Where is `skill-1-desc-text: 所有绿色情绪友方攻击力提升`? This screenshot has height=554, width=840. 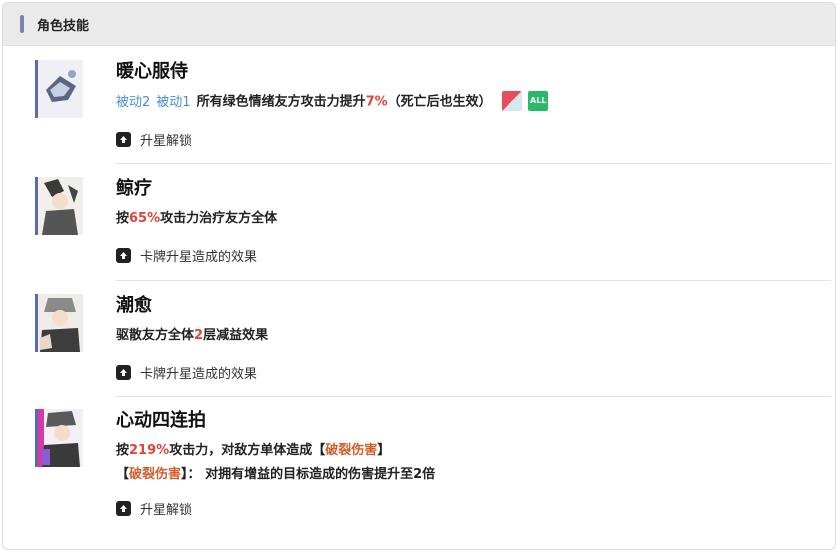 skill-1-desc-text: 所有绿色情绪友方攻击力提升 is located at coordinates (281, 102).